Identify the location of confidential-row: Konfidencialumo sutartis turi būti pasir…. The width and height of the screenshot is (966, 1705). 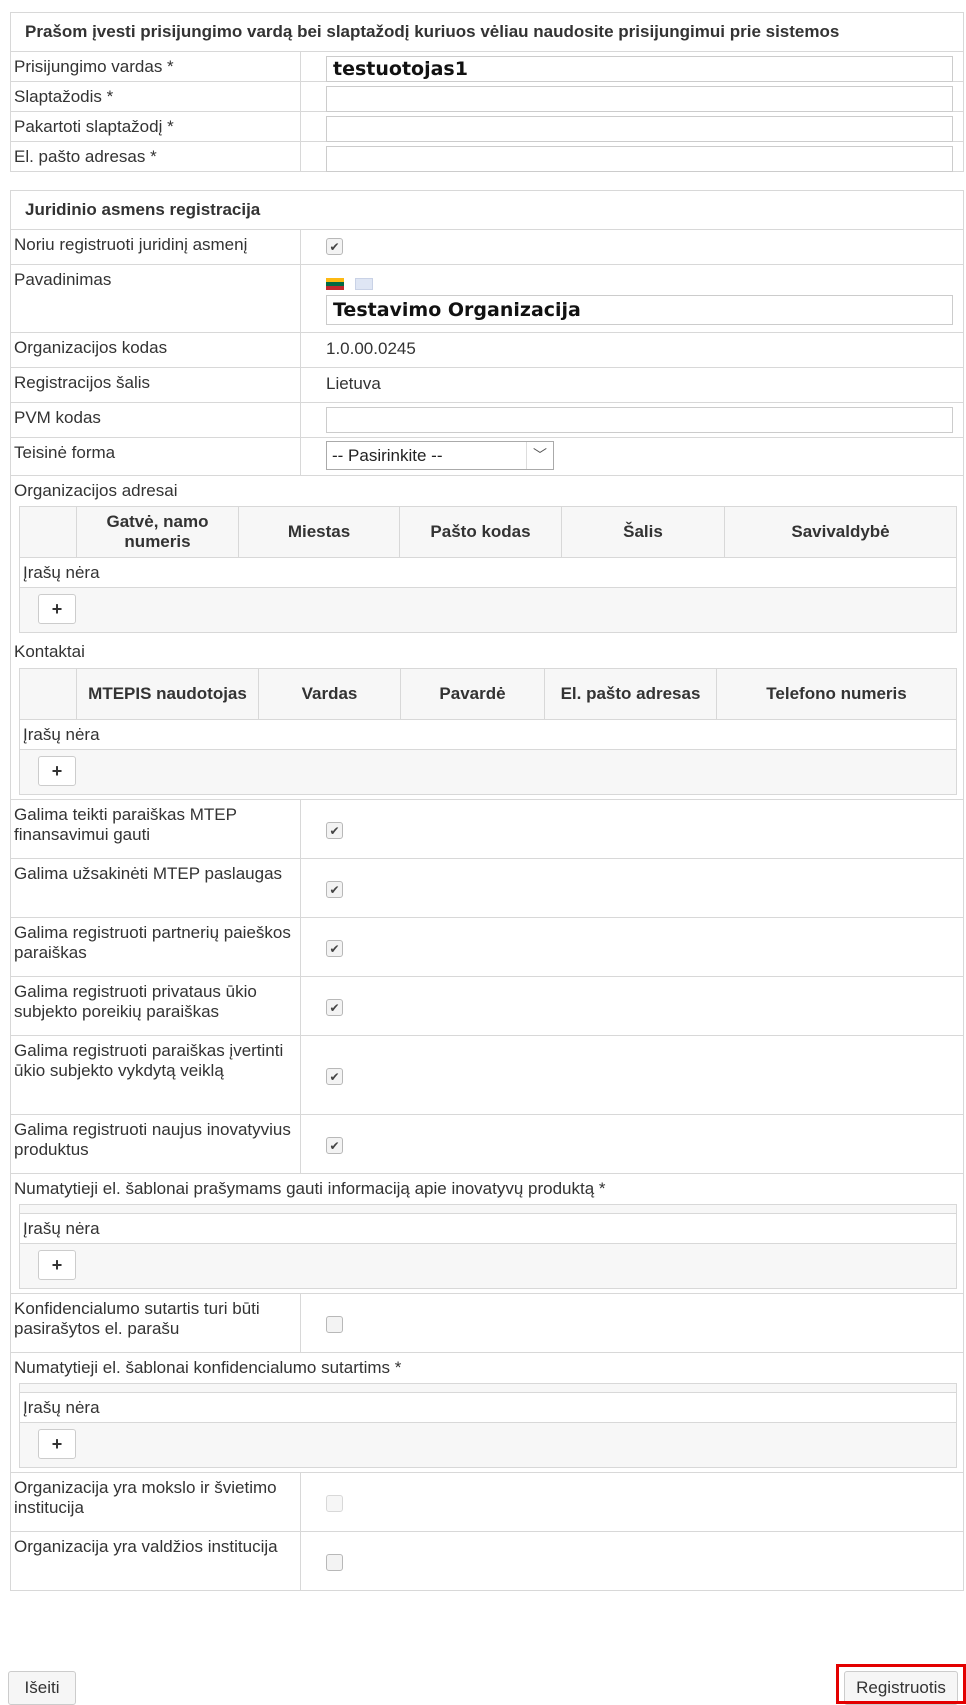
(487, 1323).